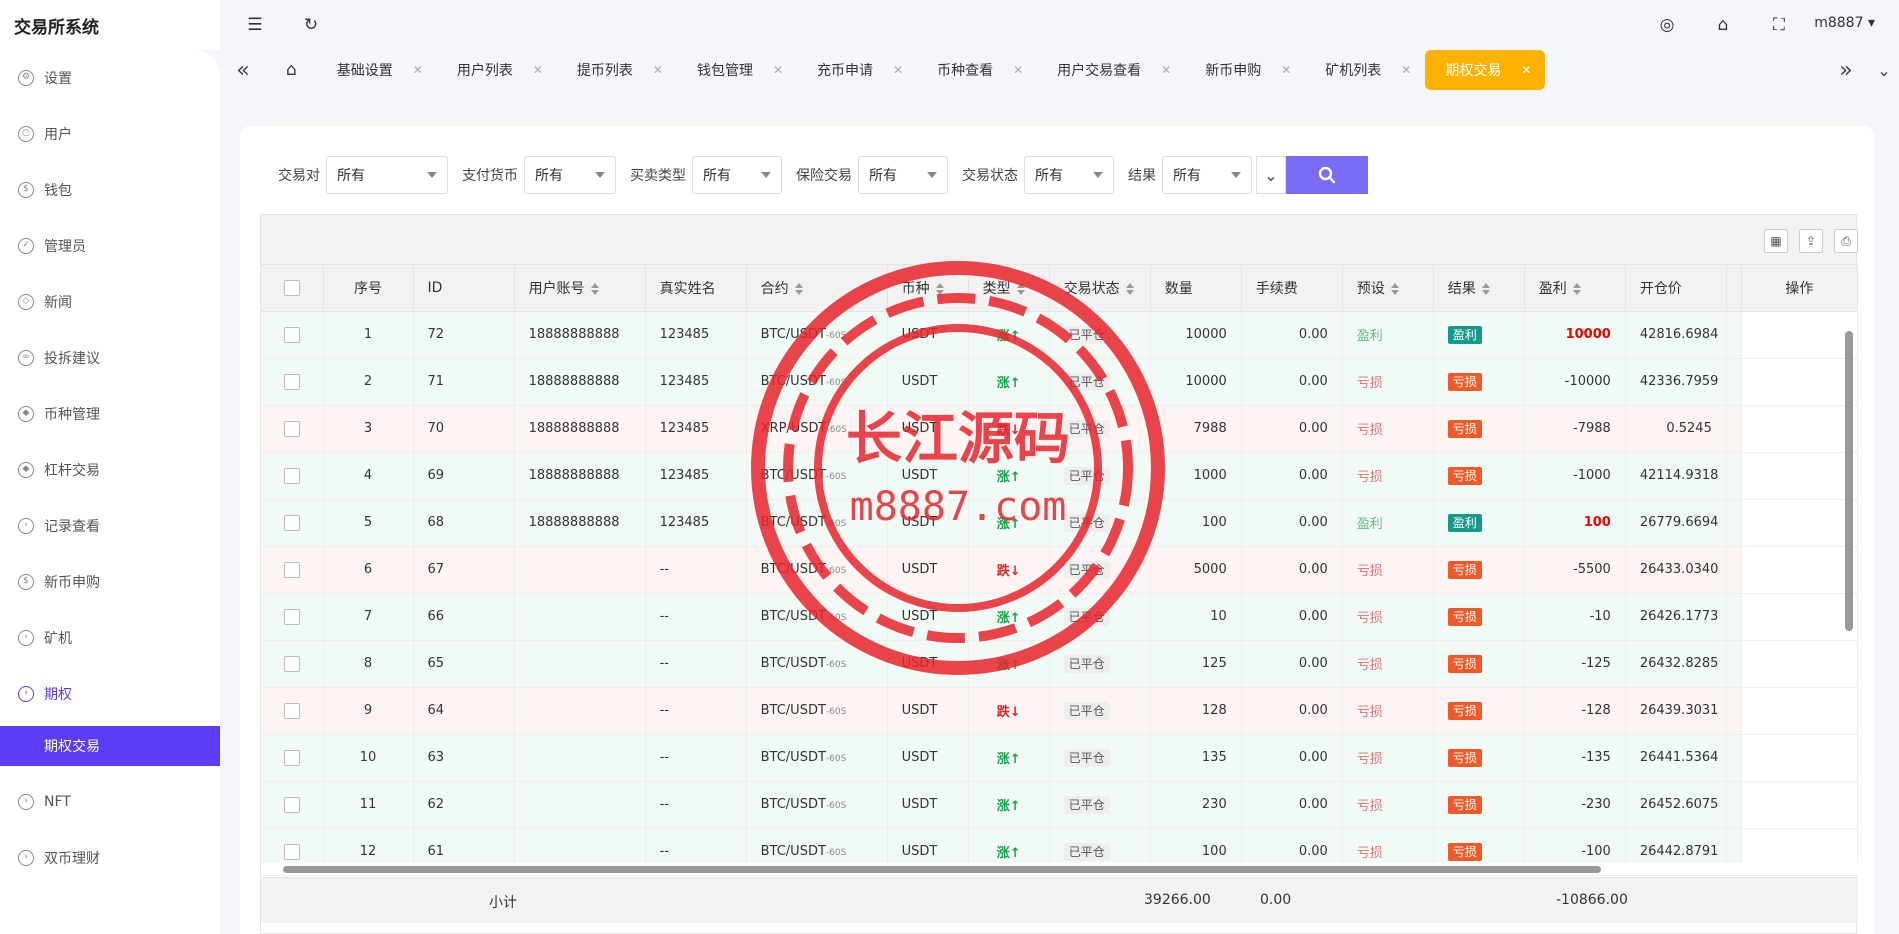 Image resolution: width=1899 pixels, height=934 pixels. Describe the element at coordinates (942, 869) in the screenshot. I see `horizontal-scroll-thumb` at that location.